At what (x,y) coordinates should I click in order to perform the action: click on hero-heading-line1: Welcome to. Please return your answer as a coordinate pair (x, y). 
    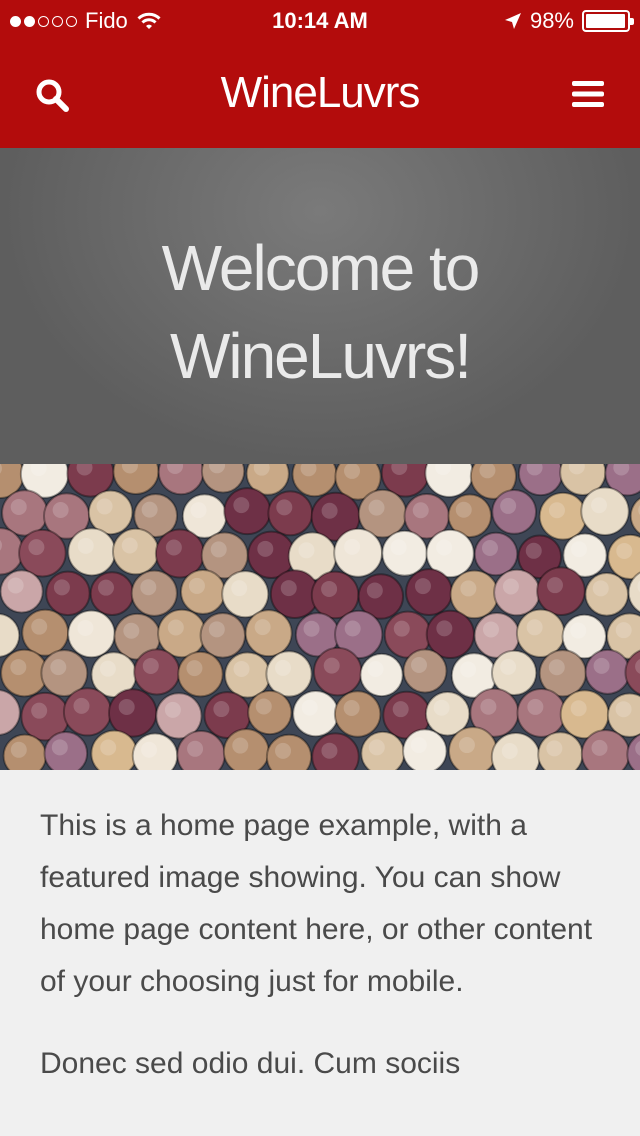
    Looking at the image, I should click on (321, 268).